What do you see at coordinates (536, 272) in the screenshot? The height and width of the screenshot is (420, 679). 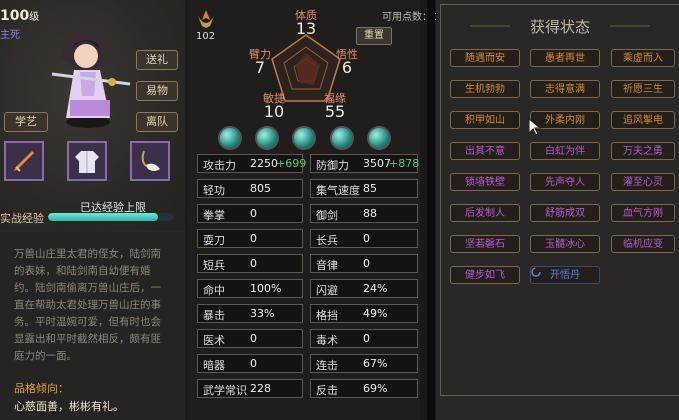 I see `spinner-icon` at bounding box center [536, 272].